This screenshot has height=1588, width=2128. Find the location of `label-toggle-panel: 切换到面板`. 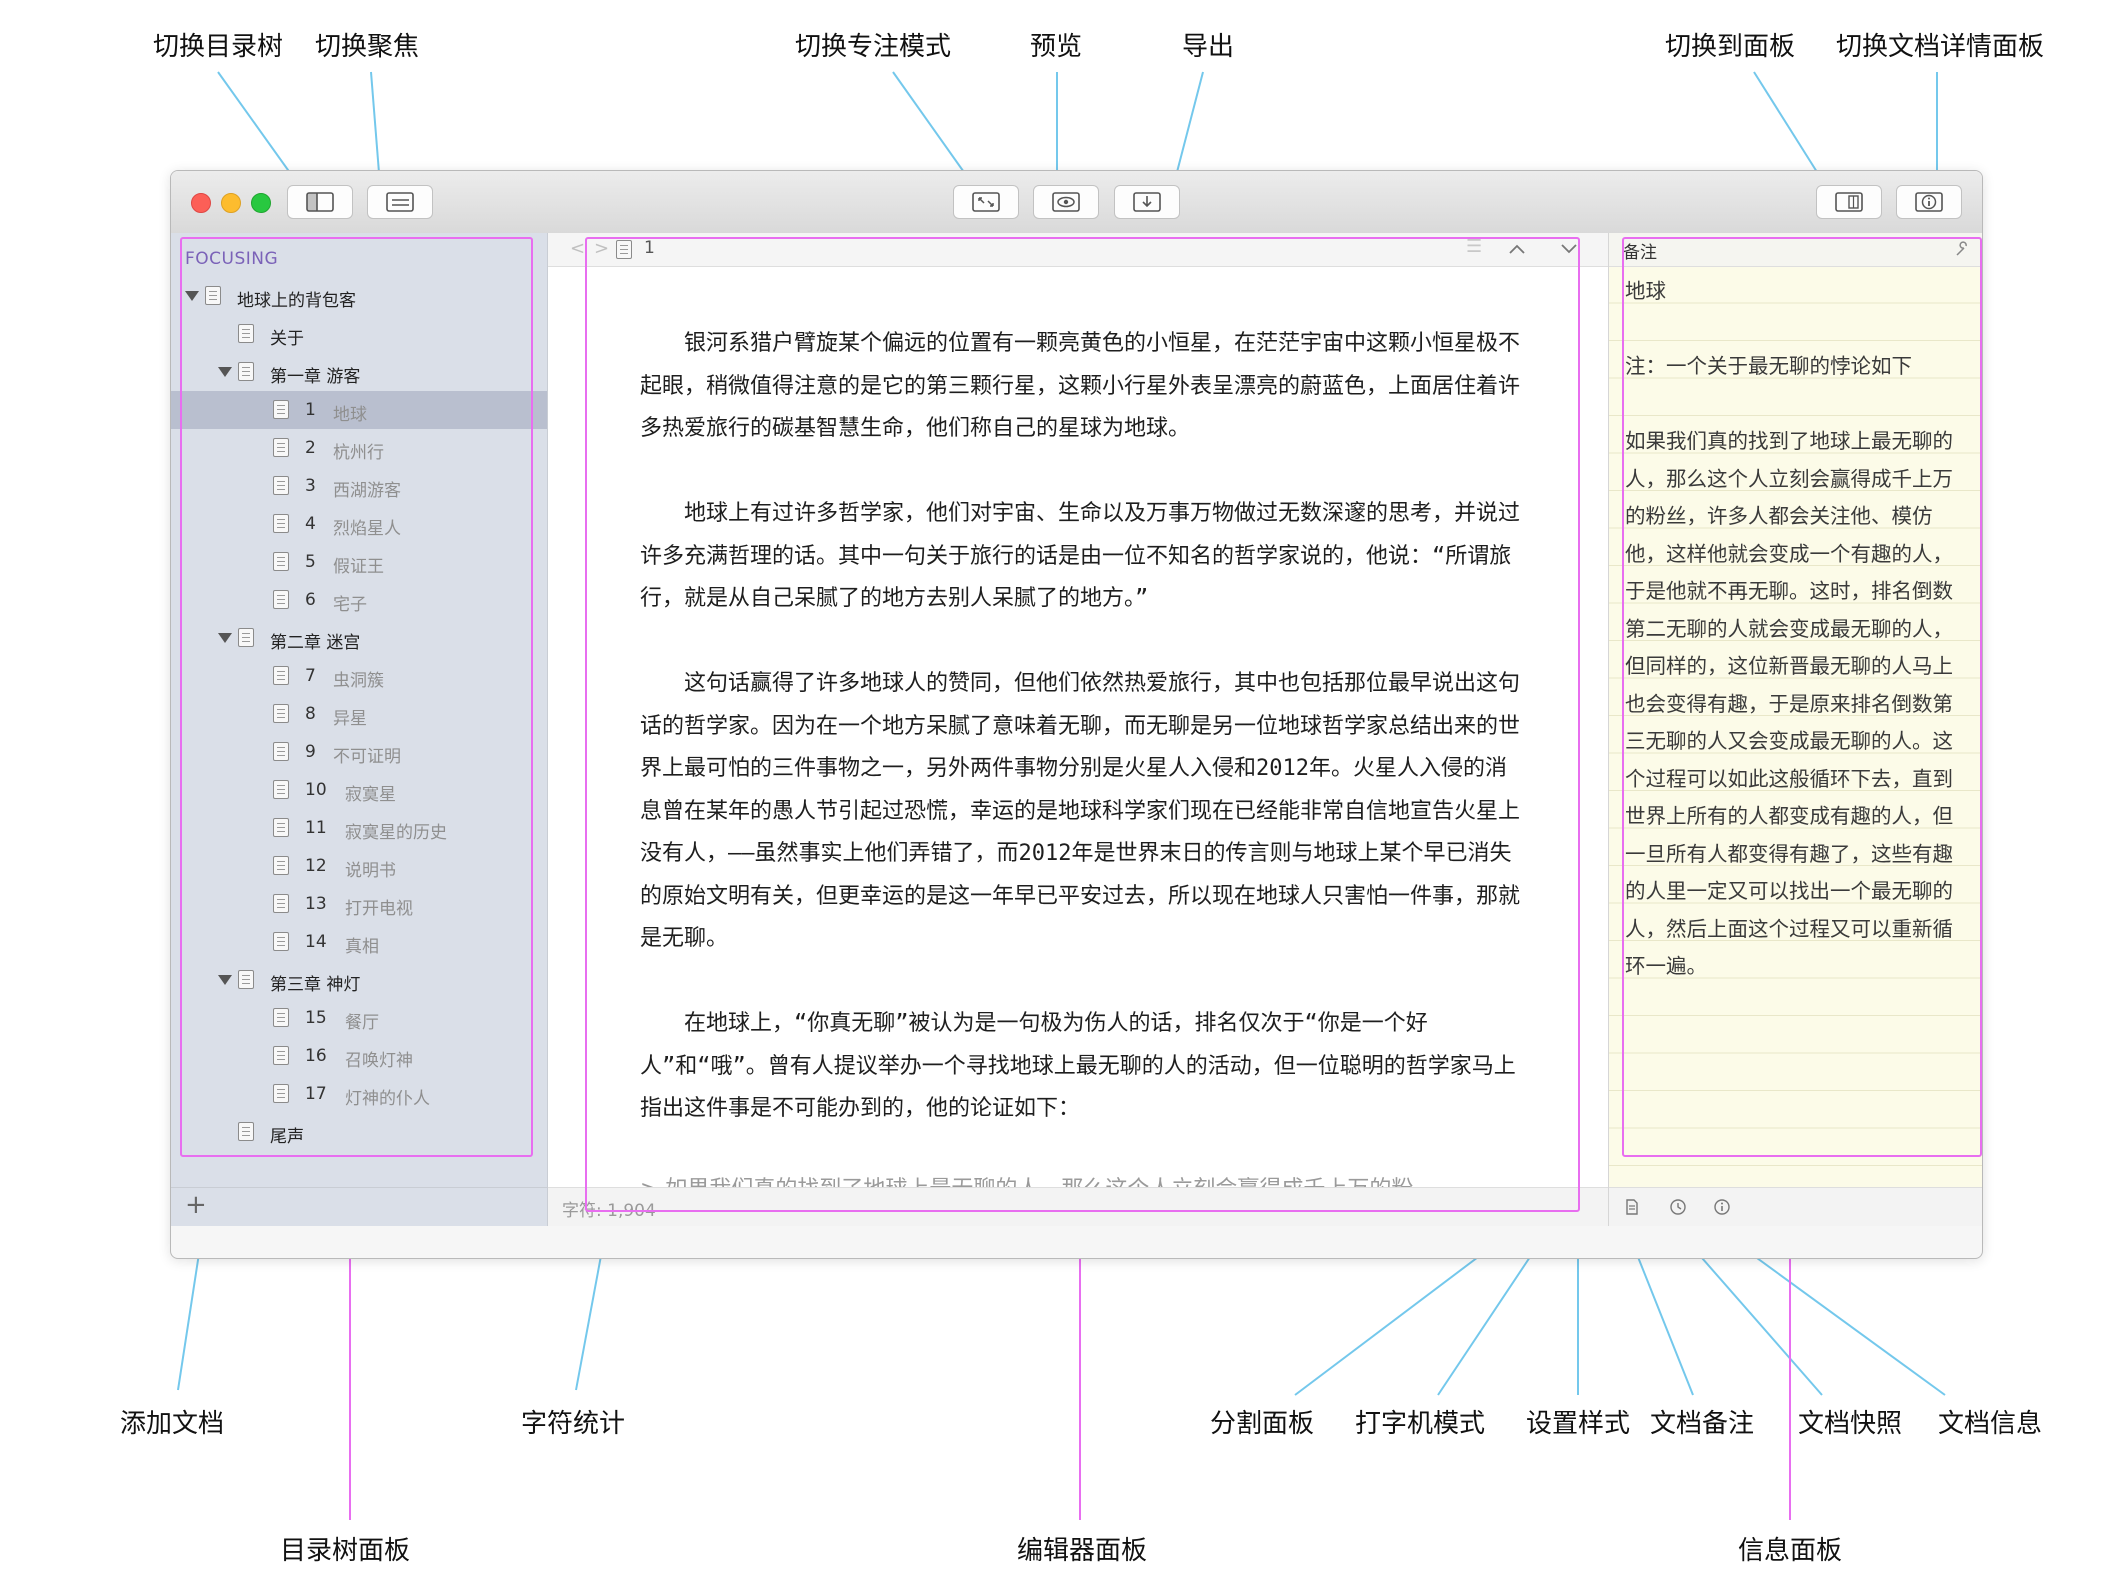

label-toggle-panel: 切换到面板 is located at coordinates (1730, 47).